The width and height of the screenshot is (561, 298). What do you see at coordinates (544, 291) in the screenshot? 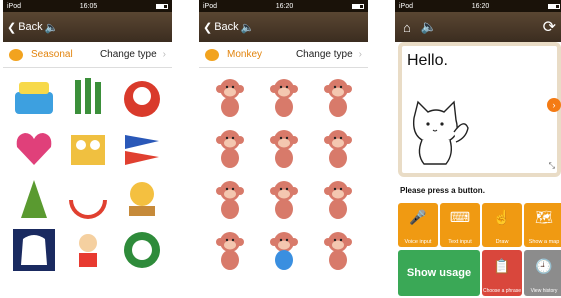
I see `view-history-label: View history` at bounding box center [544, 291].